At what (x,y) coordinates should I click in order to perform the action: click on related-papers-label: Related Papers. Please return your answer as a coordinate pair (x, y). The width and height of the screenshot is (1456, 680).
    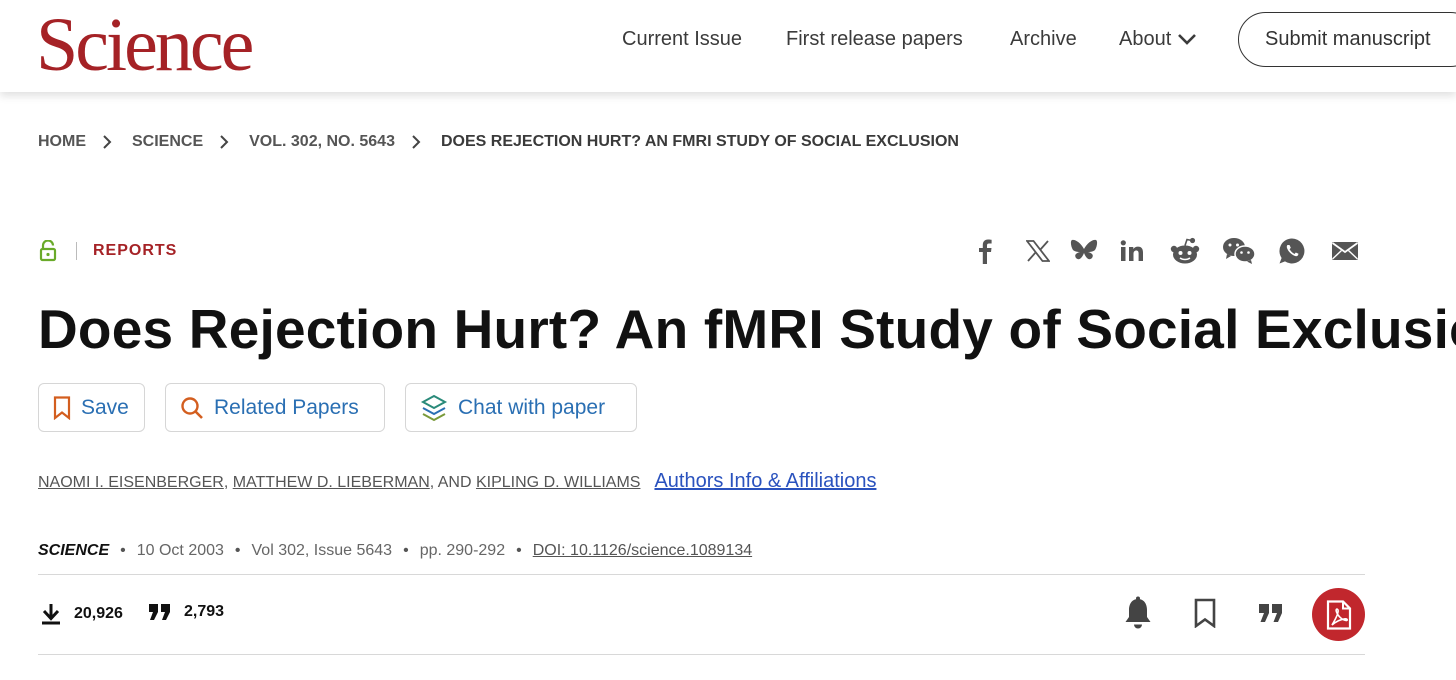
    Looking at the image, I should click on (286, 407).